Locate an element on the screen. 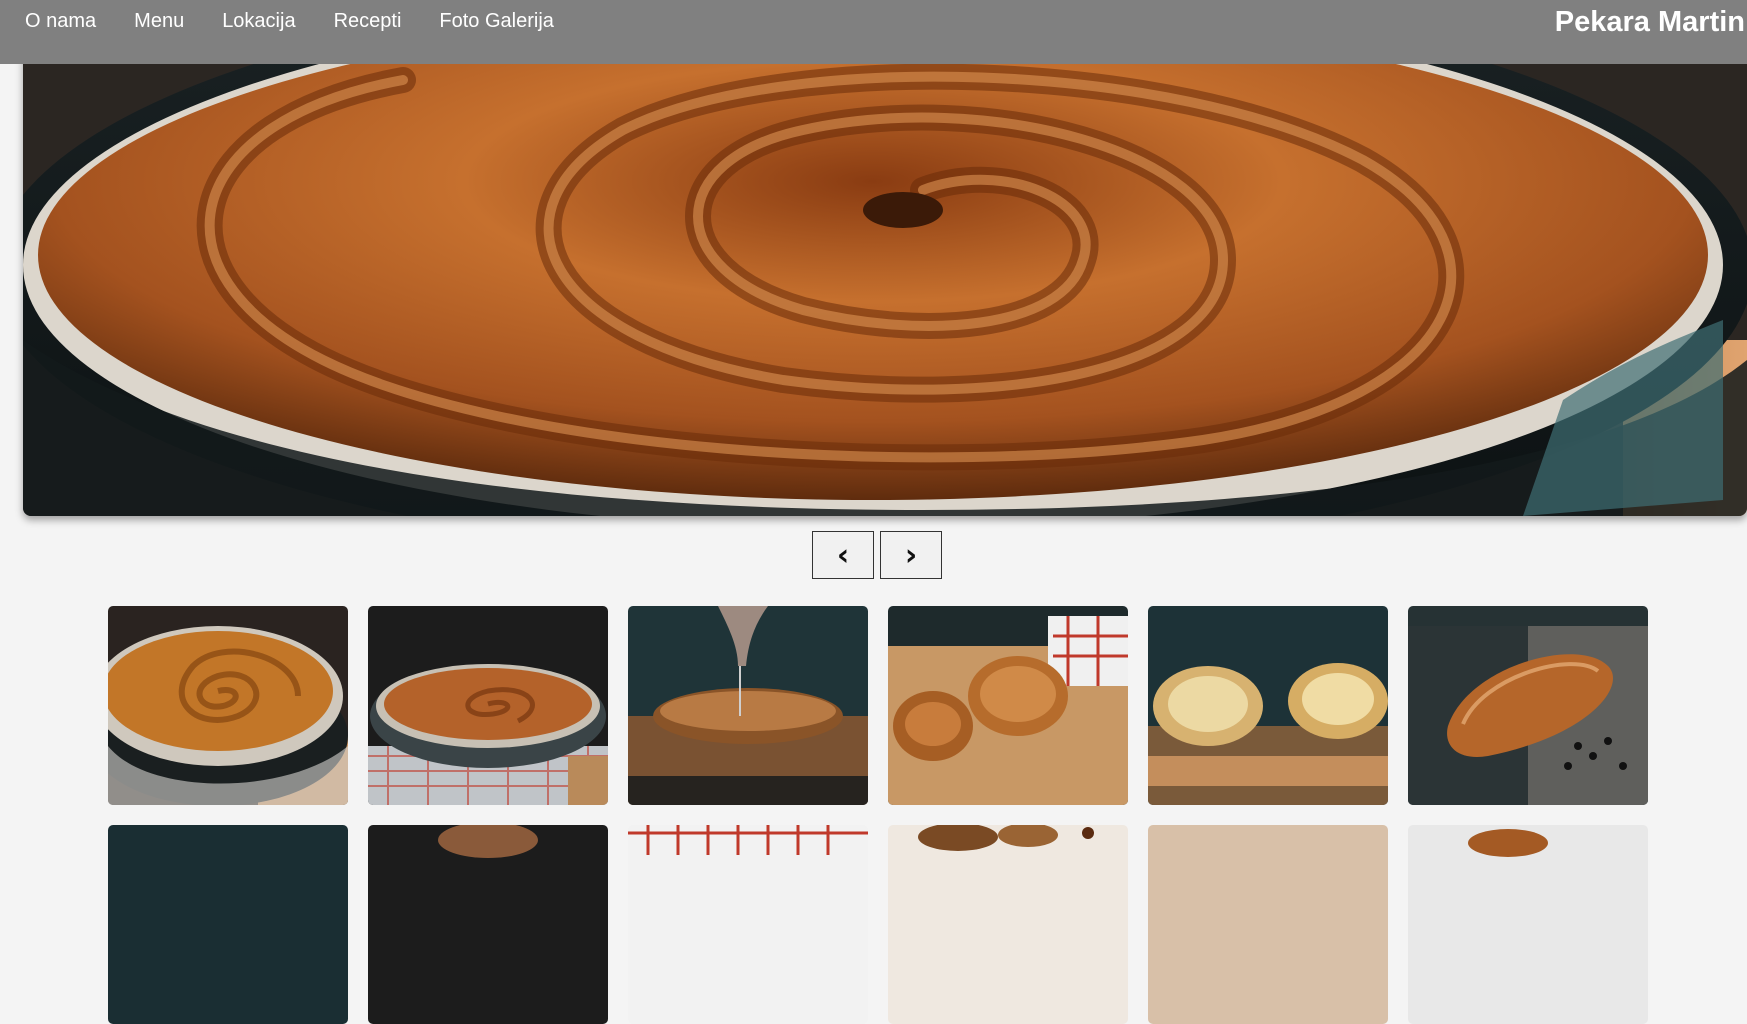 This screenshot has height=1024, width=1747. pastry-photo is located at coordinates (1528, 924).